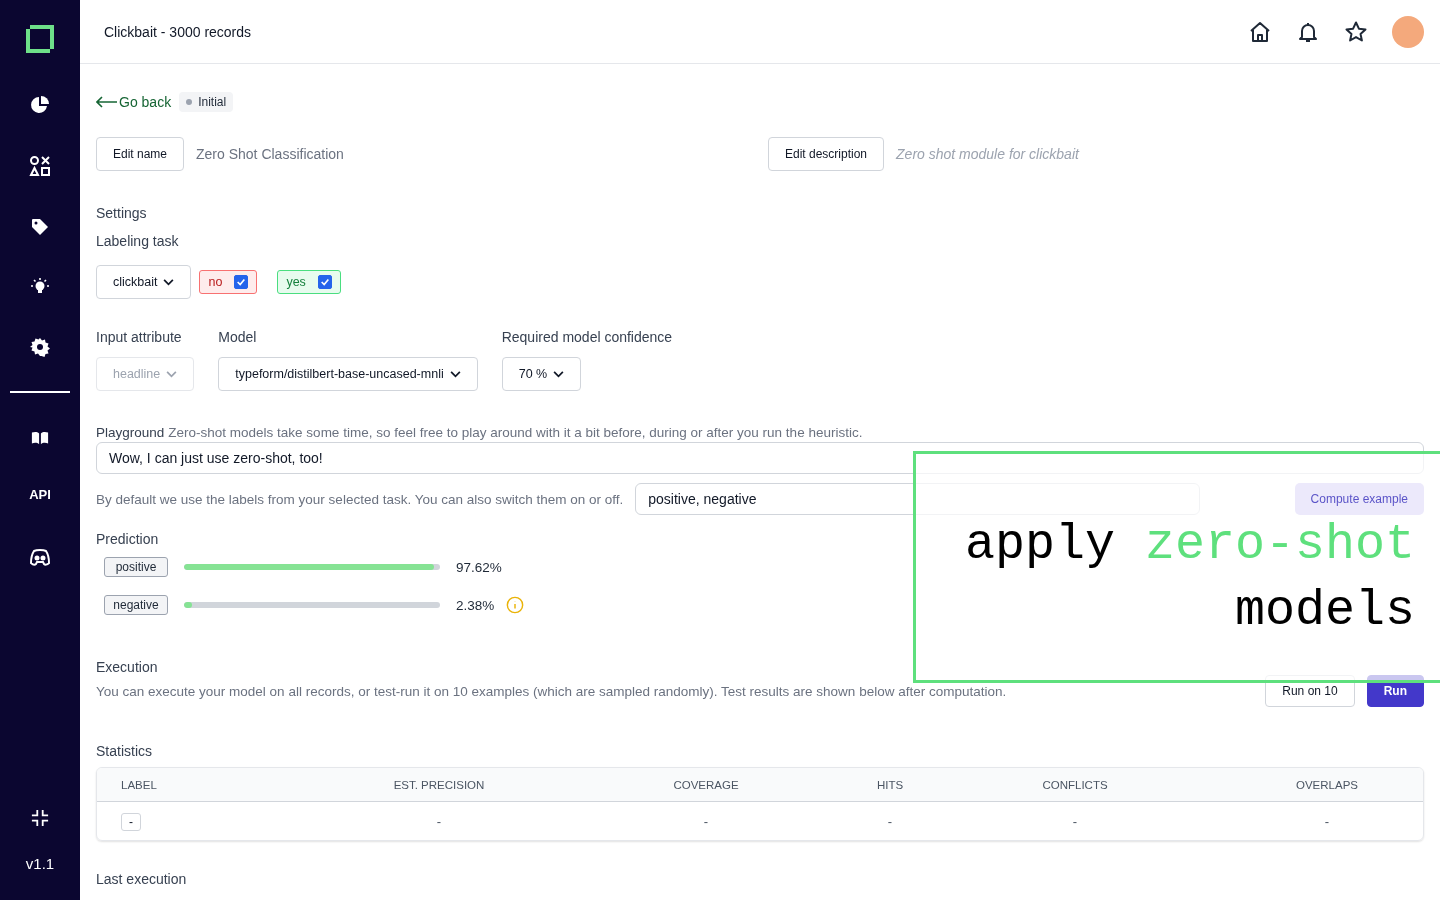  What do you see at coordinates (348, 374) in the screenshot?
I see `model-dropdown: typeform/distilbert-base-uncased-mnli` at bounding box center [348, 374].